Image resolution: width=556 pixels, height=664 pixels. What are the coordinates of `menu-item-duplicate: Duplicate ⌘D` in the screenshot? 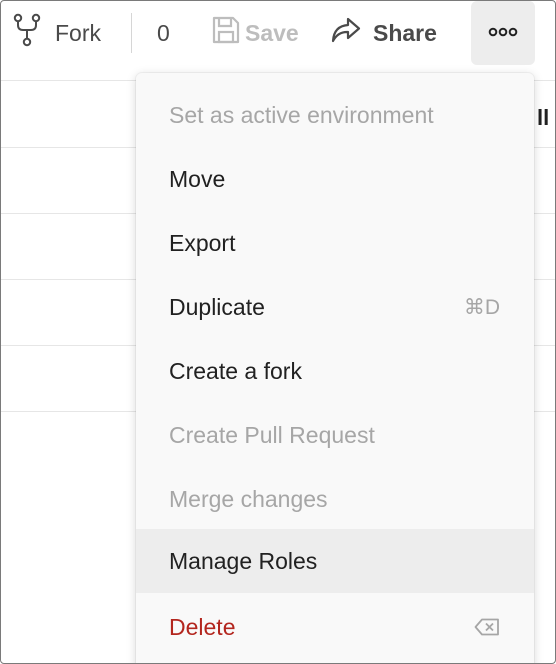 It's located at (335, 307).